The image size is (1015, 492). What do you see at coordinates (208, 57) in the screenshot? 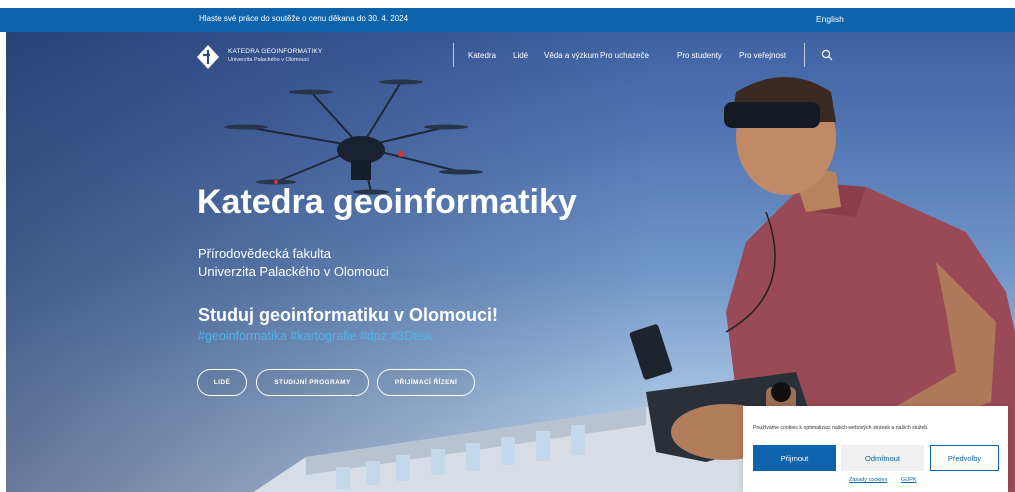
I see `department-logo` at bounding box center [208, 57].